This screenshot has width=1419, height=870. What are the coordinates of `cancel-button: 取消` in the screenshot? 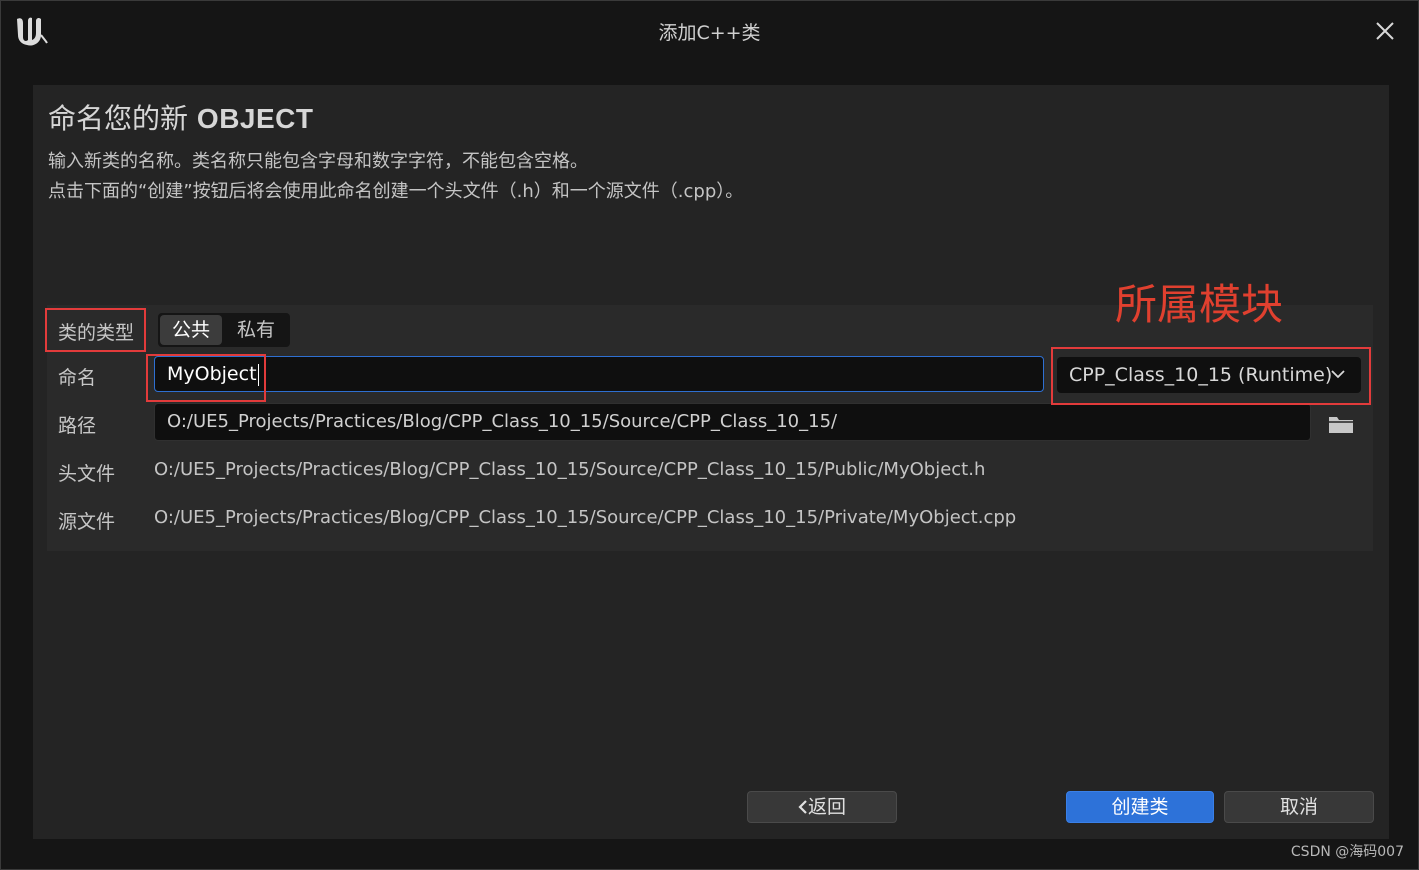 It's located at (1299, 807).